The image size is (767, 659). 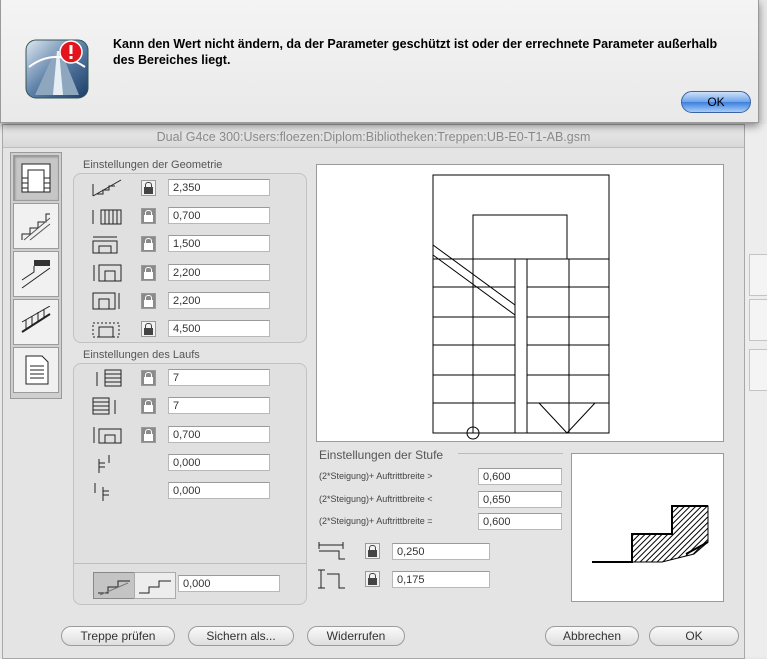 I want to click on tab-stair-section, so click(x=36, y=226).